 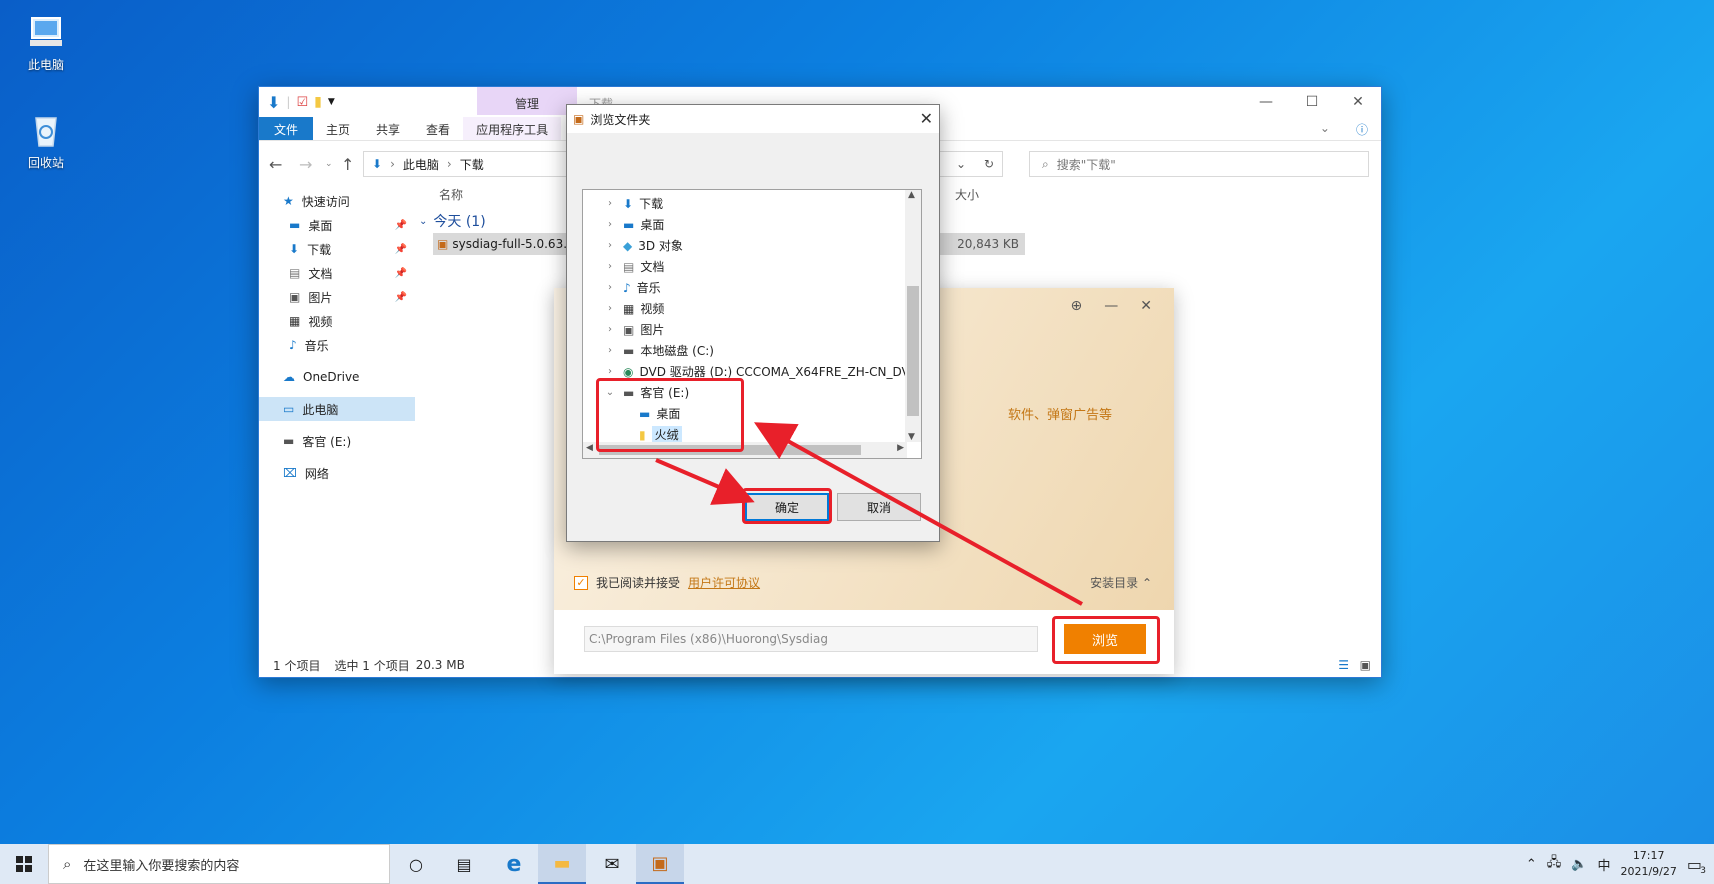 I want to click on chevron-down-icon: ⌄, so click(x=1325, y=128).